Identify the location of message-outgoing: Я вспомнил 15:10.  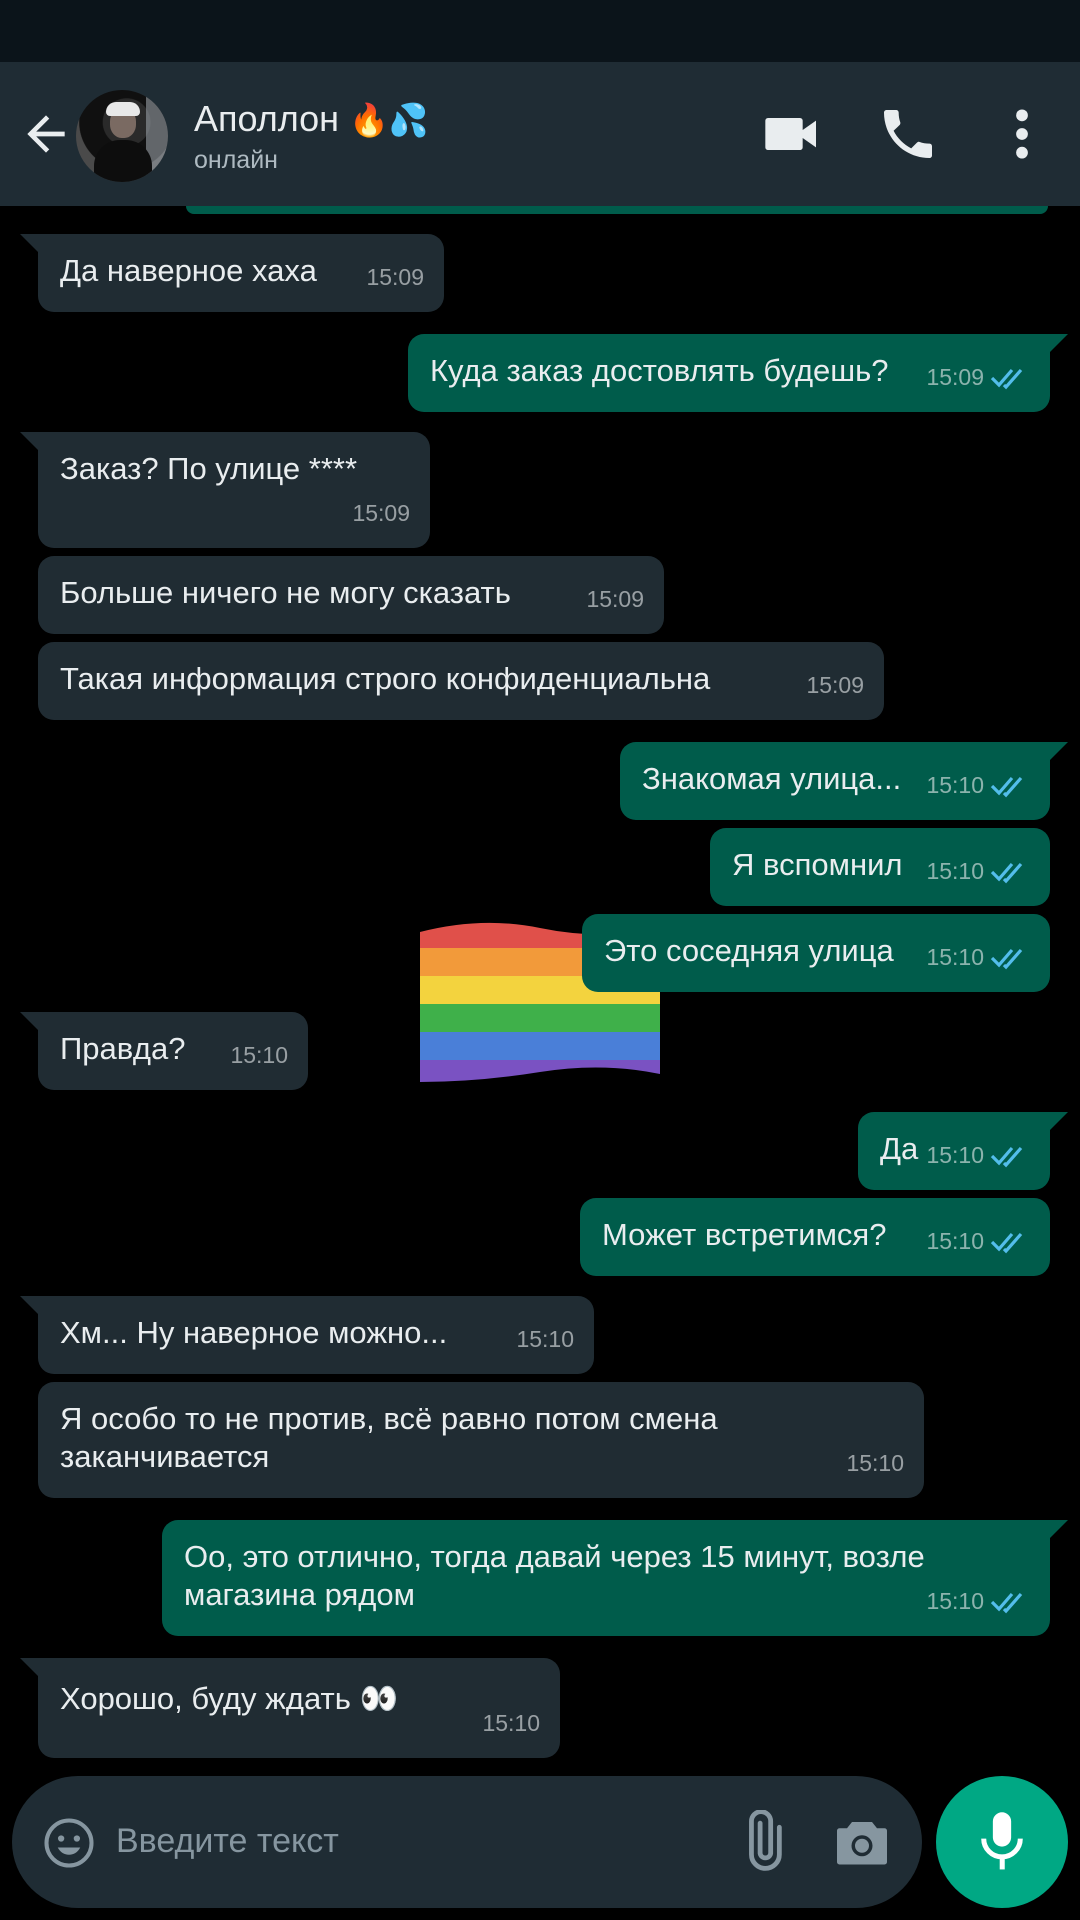
(880, 867).